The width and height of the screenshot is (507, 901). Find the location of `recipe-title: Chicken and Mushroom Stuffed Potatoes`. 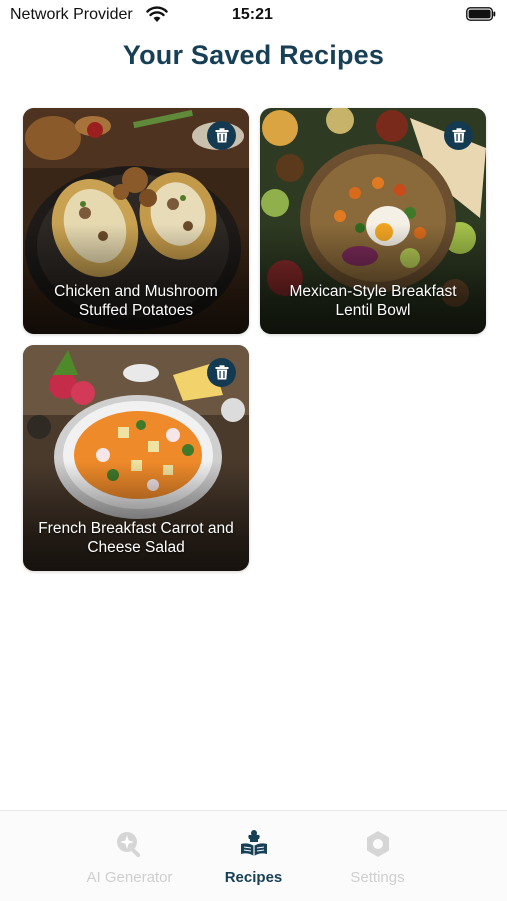

recipe-title: Chicken and Mushroom Stuffed Potatoes is located at coordinates (136, 301).